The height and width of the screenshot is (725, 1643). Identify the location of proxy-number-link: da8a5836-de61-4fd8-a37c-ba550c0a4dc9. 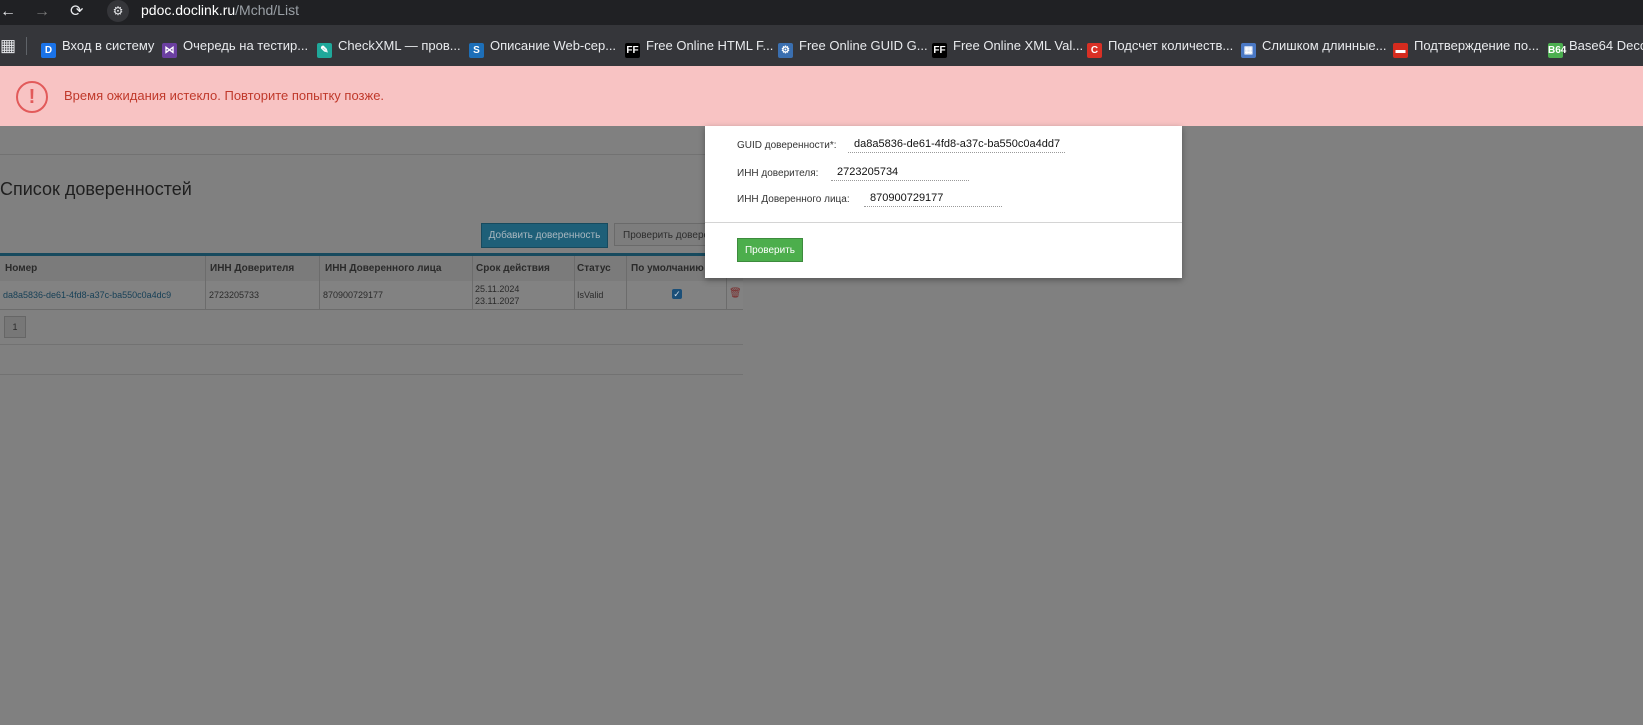
(87, 295).